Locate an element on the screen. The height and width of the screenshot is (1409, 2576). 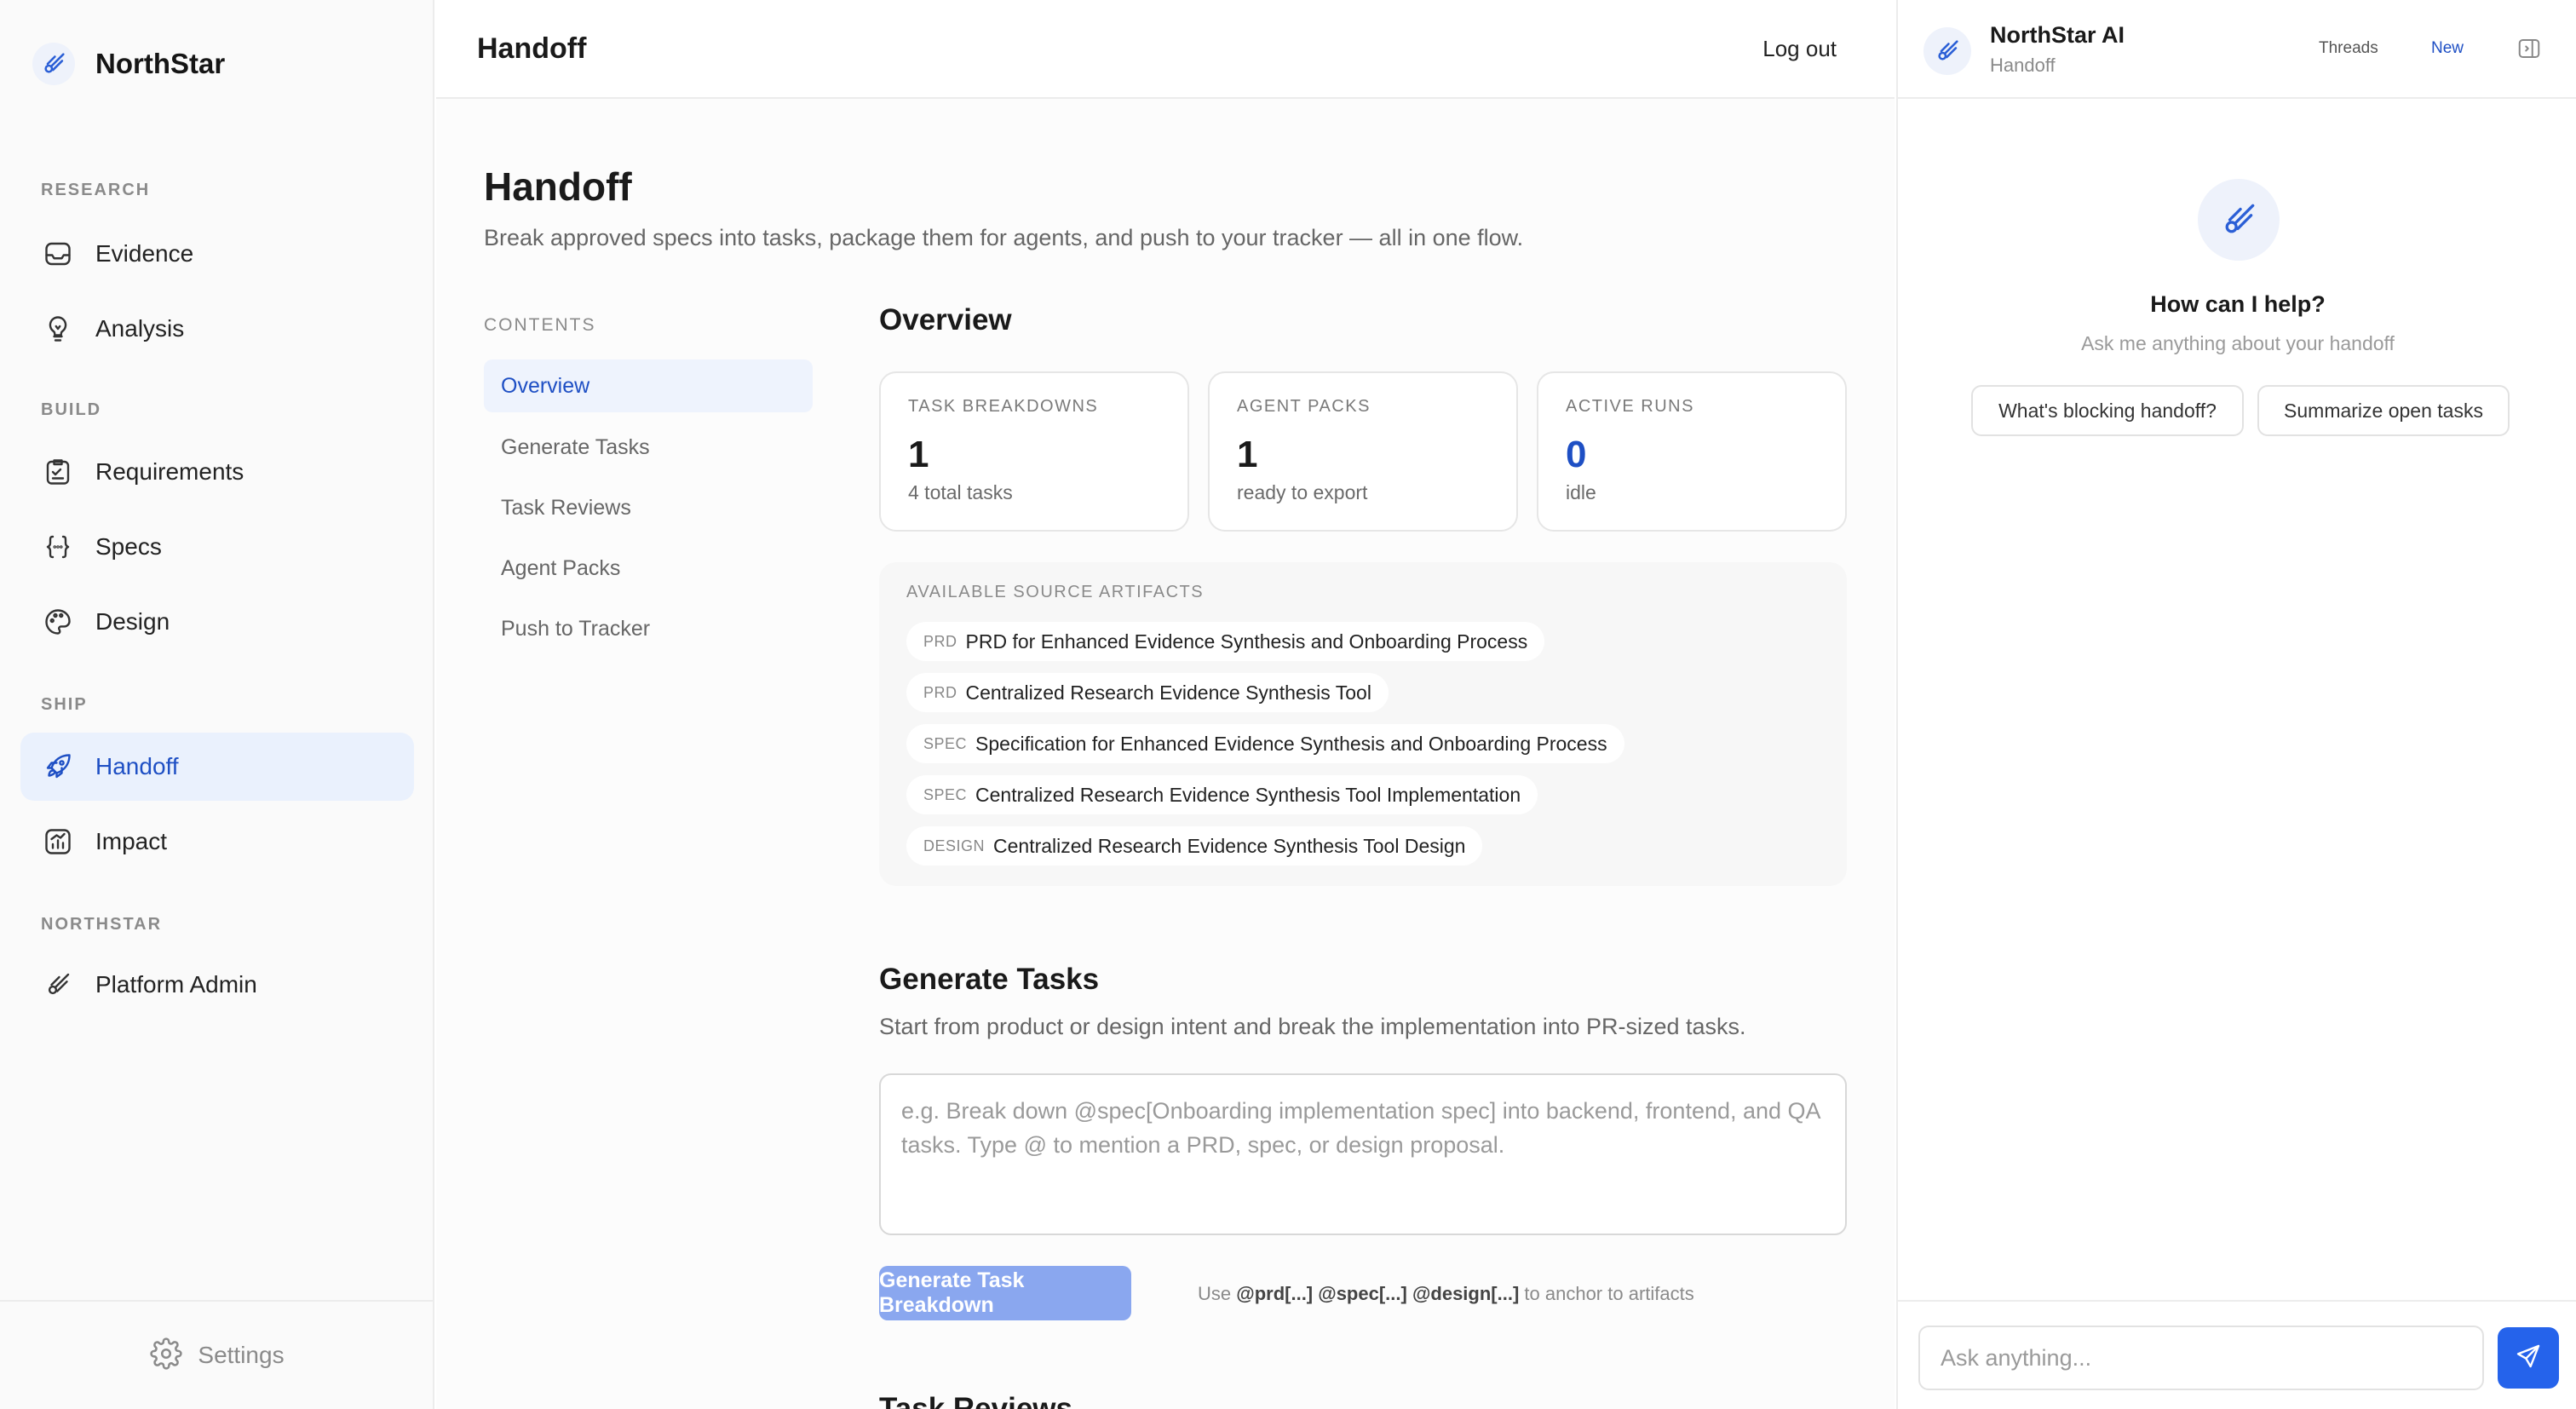
sidebar-item-handoff: Handoff is located at coordinates (217, 767).